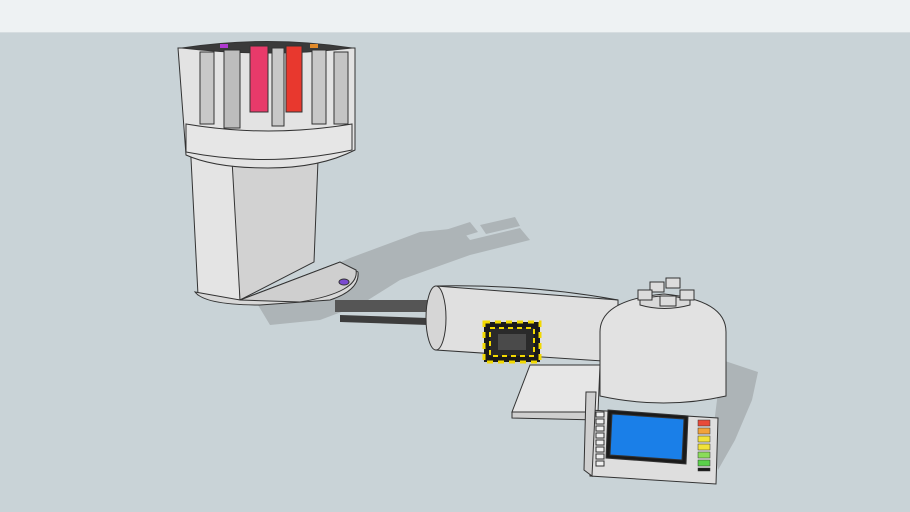 Image resolution: width=910 pixels, height=512 pixels. I want to click on tower-base-bolt, so click(344, 282).